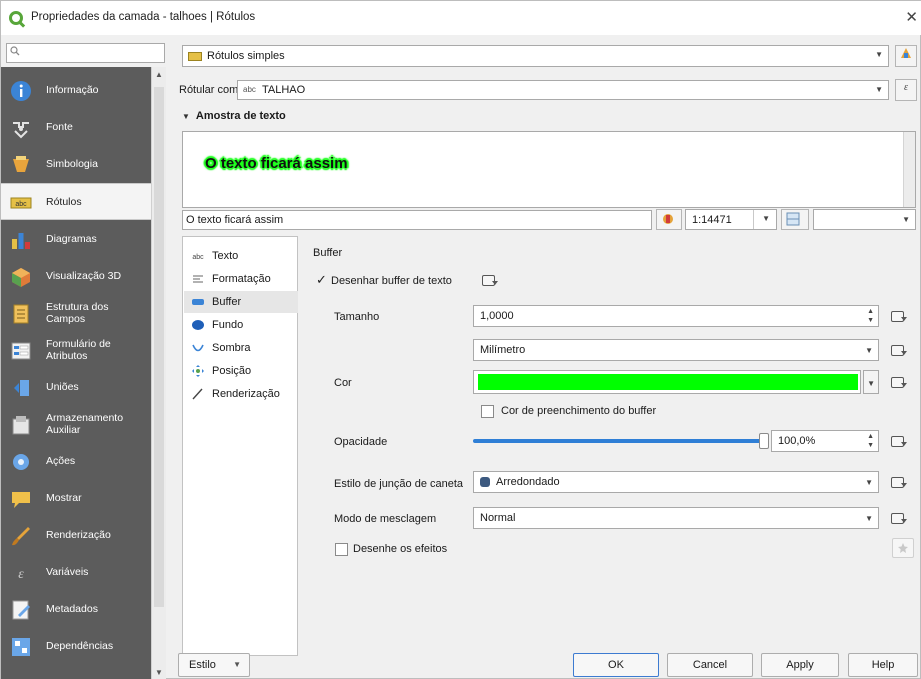  What do you see at coordinates (417, 220) in the screenshot?
I see `sample-text-input: O texto ficará assim` at bounding box center [417, 220].